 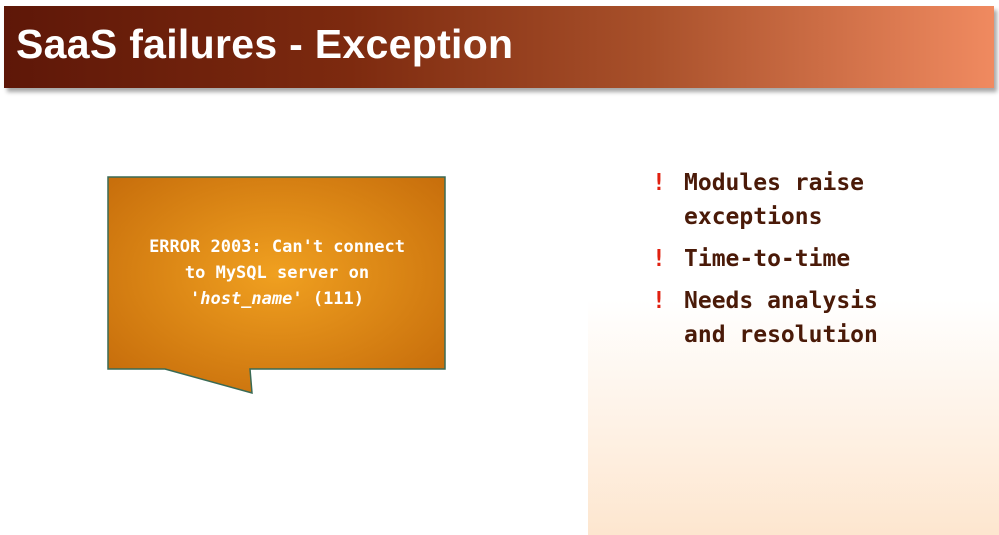 I want to click on error-line-2: to MySQL server on, so click(x=277, y=273).